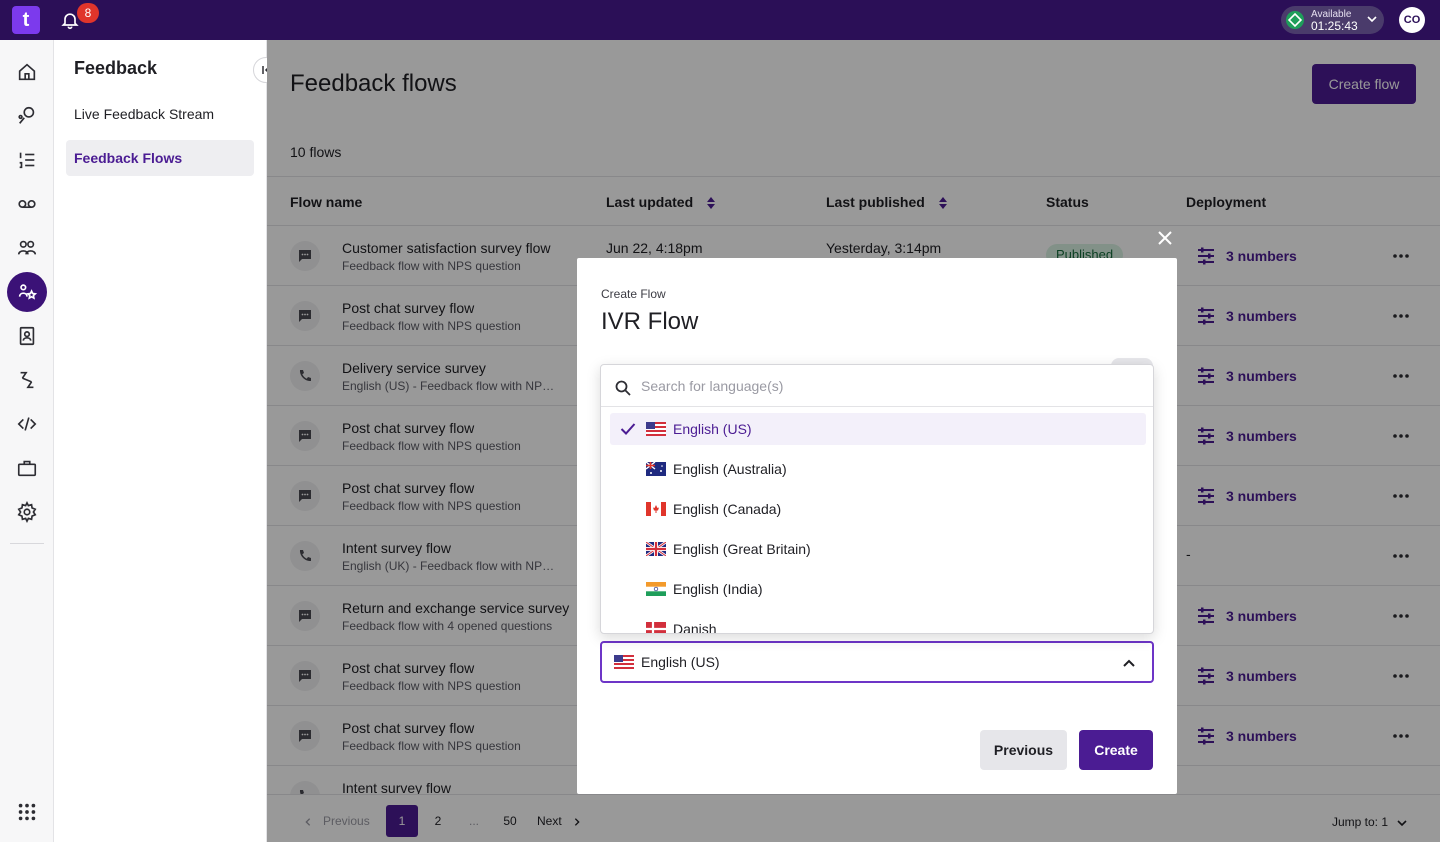  I want to click on language-option-label: English (Great Britain), so click(742, 549).